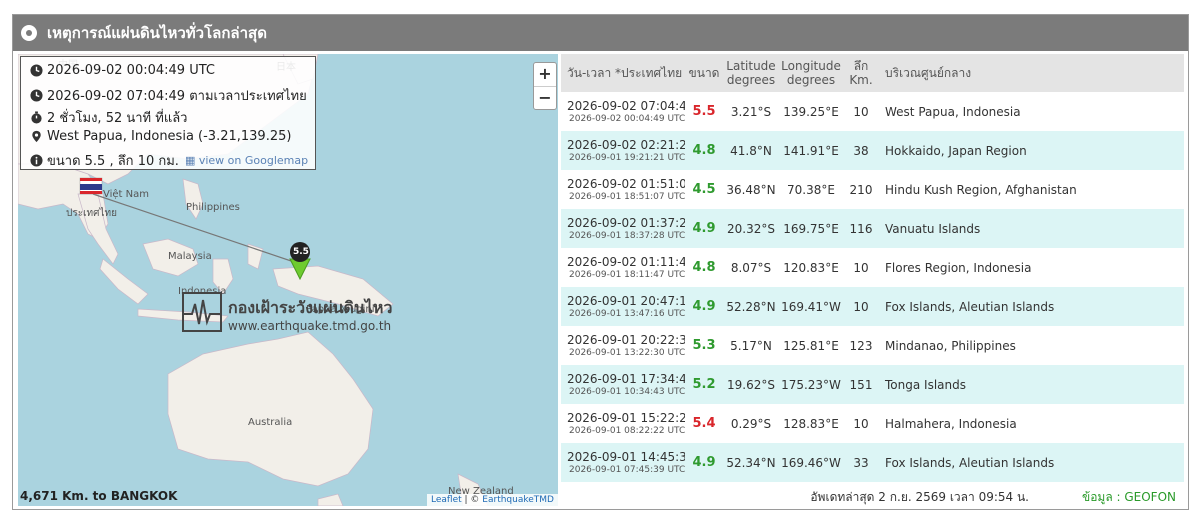  What do you see at coordinates (626, 418) in the screenshot?
I see `thai-time: 2026-09-01 15:22:22` at bounding box center [626, 418].